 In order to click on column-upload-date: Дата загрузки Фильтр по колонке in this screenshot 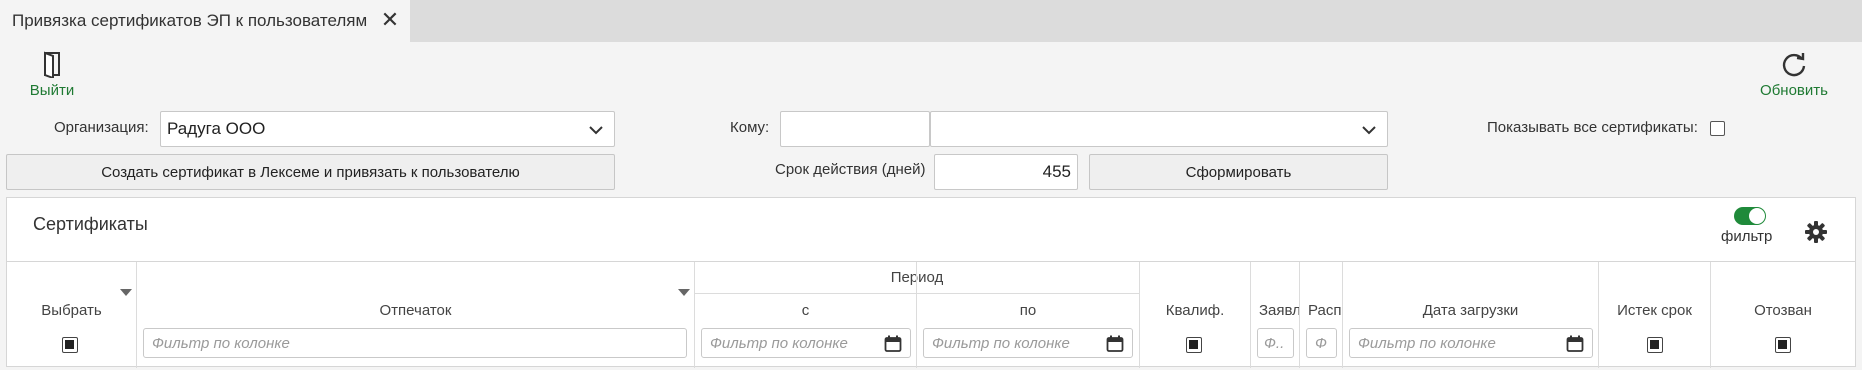, I will do `click(1471, 315)`.